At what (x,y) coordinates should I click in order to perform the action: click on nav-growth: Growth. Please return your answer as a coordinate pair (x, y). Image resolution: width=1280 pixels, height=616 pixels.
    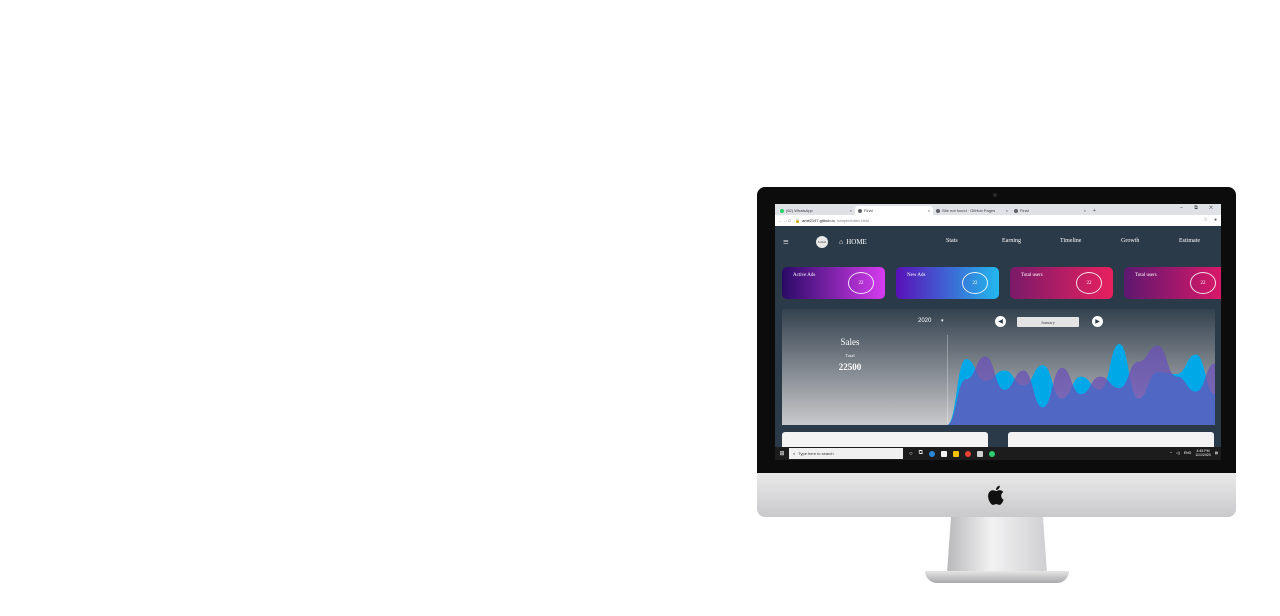
    Looking at the image, I should click on (1130, 241).